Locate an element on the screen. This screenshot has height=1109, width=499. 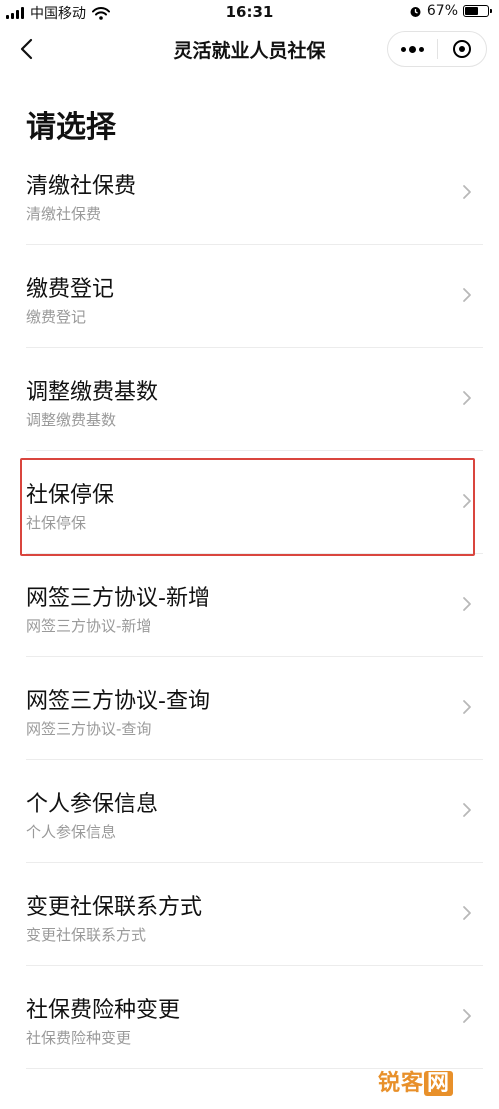
menu-item-title: 社保费险种变更 is located at coordinates (103, 1010).